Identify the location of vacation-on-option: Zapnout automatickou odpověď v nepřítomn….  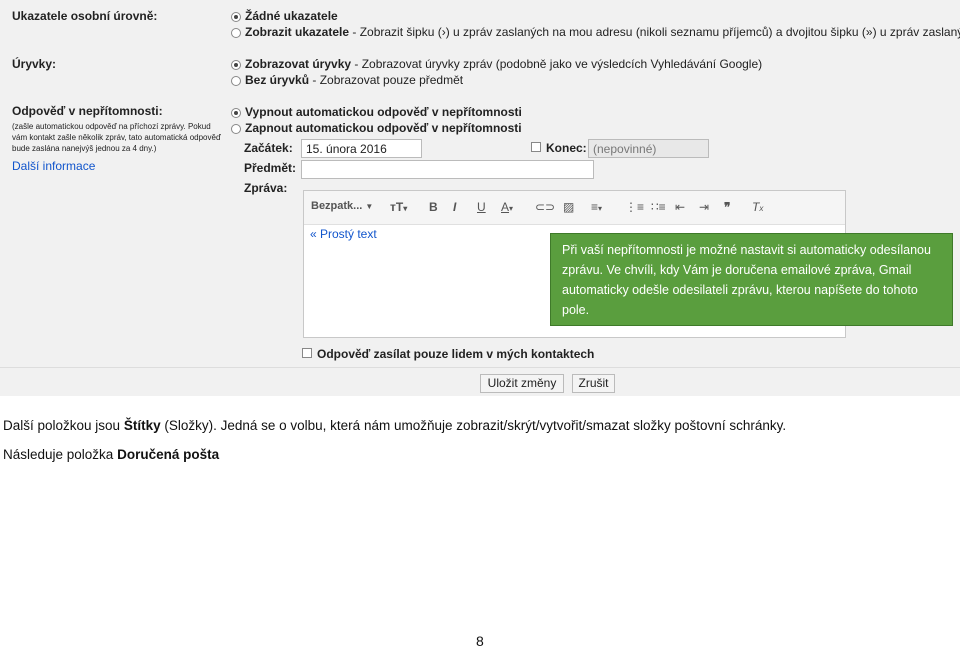
(383, 128).